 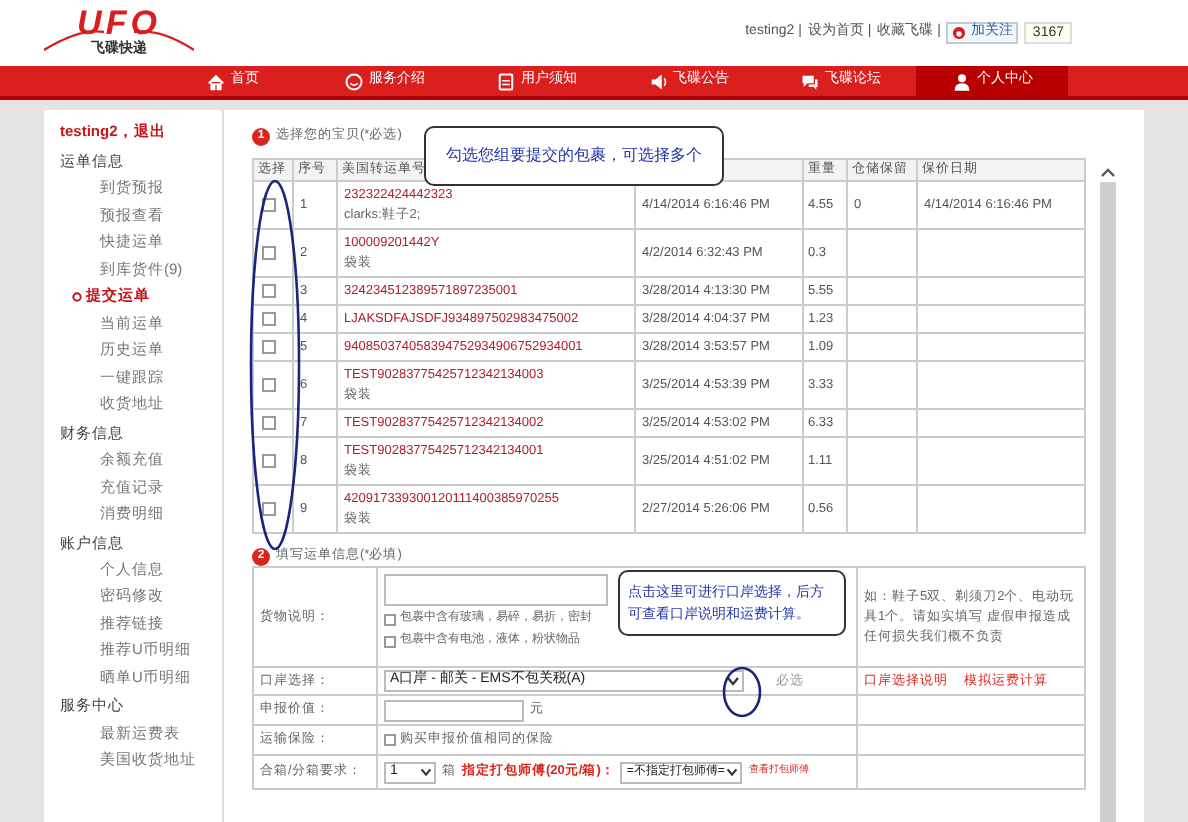 I want to click on smiley-icon, so click(x=353, y=81).